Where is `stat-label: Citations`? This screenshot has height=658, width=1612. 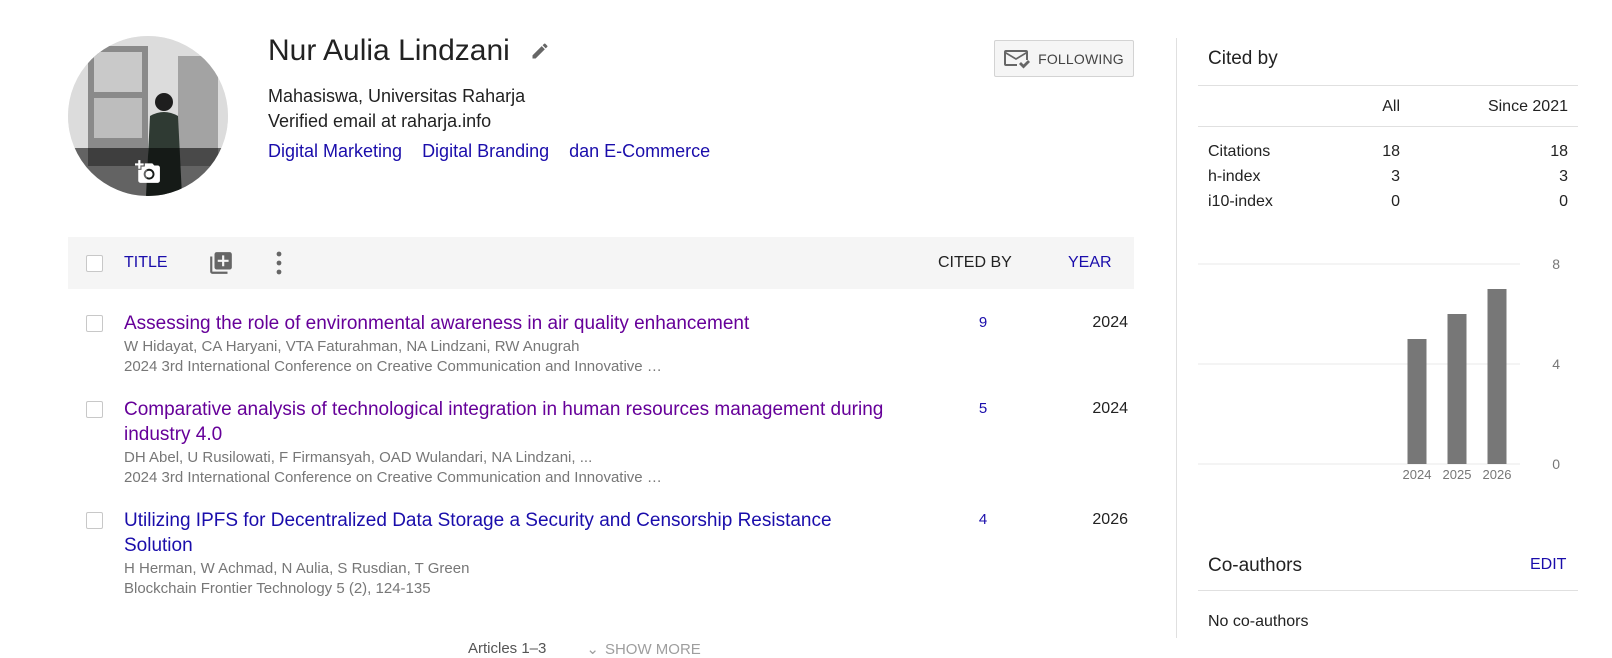
stat-label: Citations is located at coordinates (1239, 151).